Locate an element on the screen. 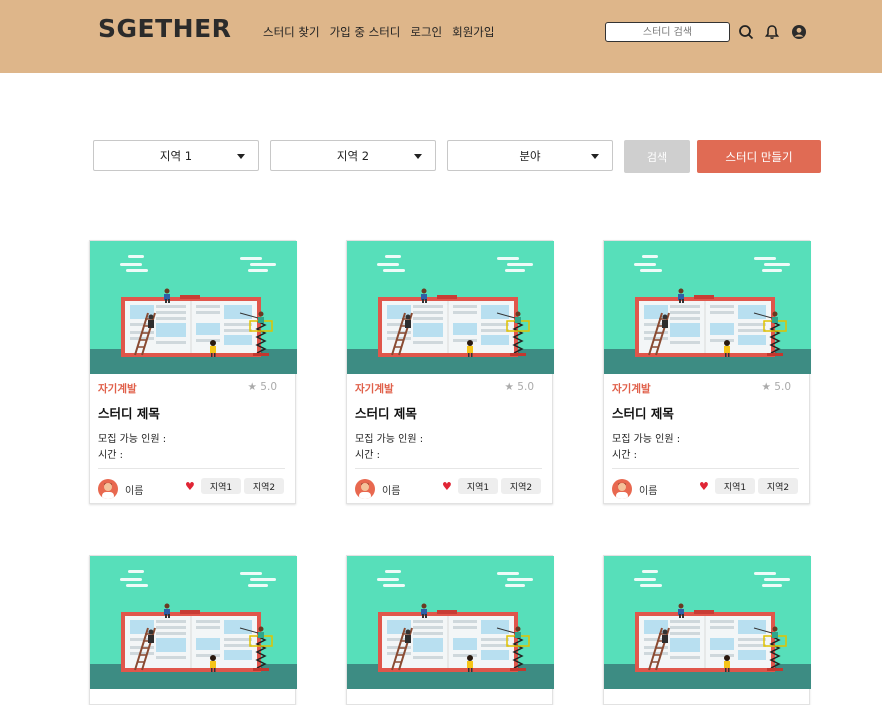 This screenshot has height=705, width=882. nav-find-study: 스터디 찾기 is located at coordinates (291, 32).